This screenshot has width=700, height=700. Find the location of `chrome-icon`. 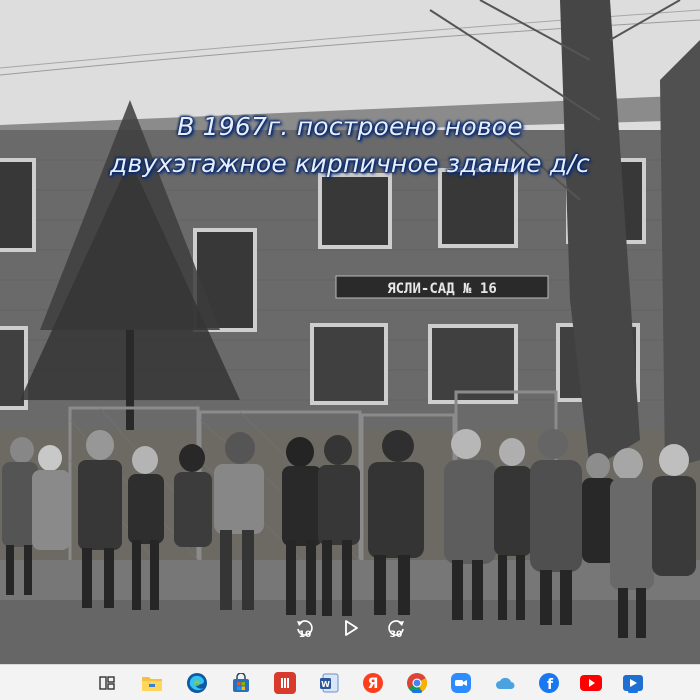

chrome-icon is located at coordinates (417, 683).